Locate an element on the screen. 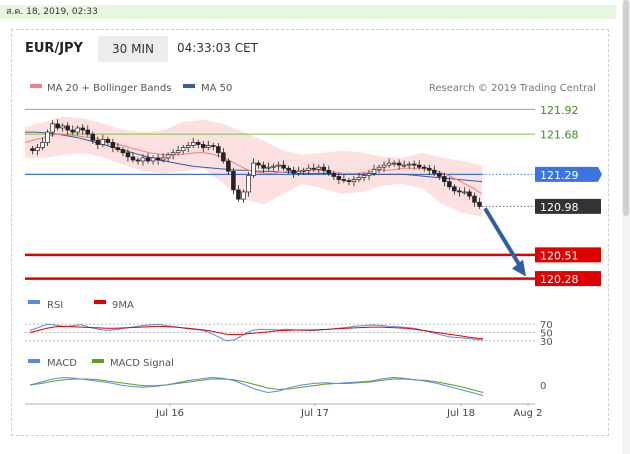 The image size is (630, 454). rsi-ma-legend-label: 9MA is located at coordinates (123, 305).